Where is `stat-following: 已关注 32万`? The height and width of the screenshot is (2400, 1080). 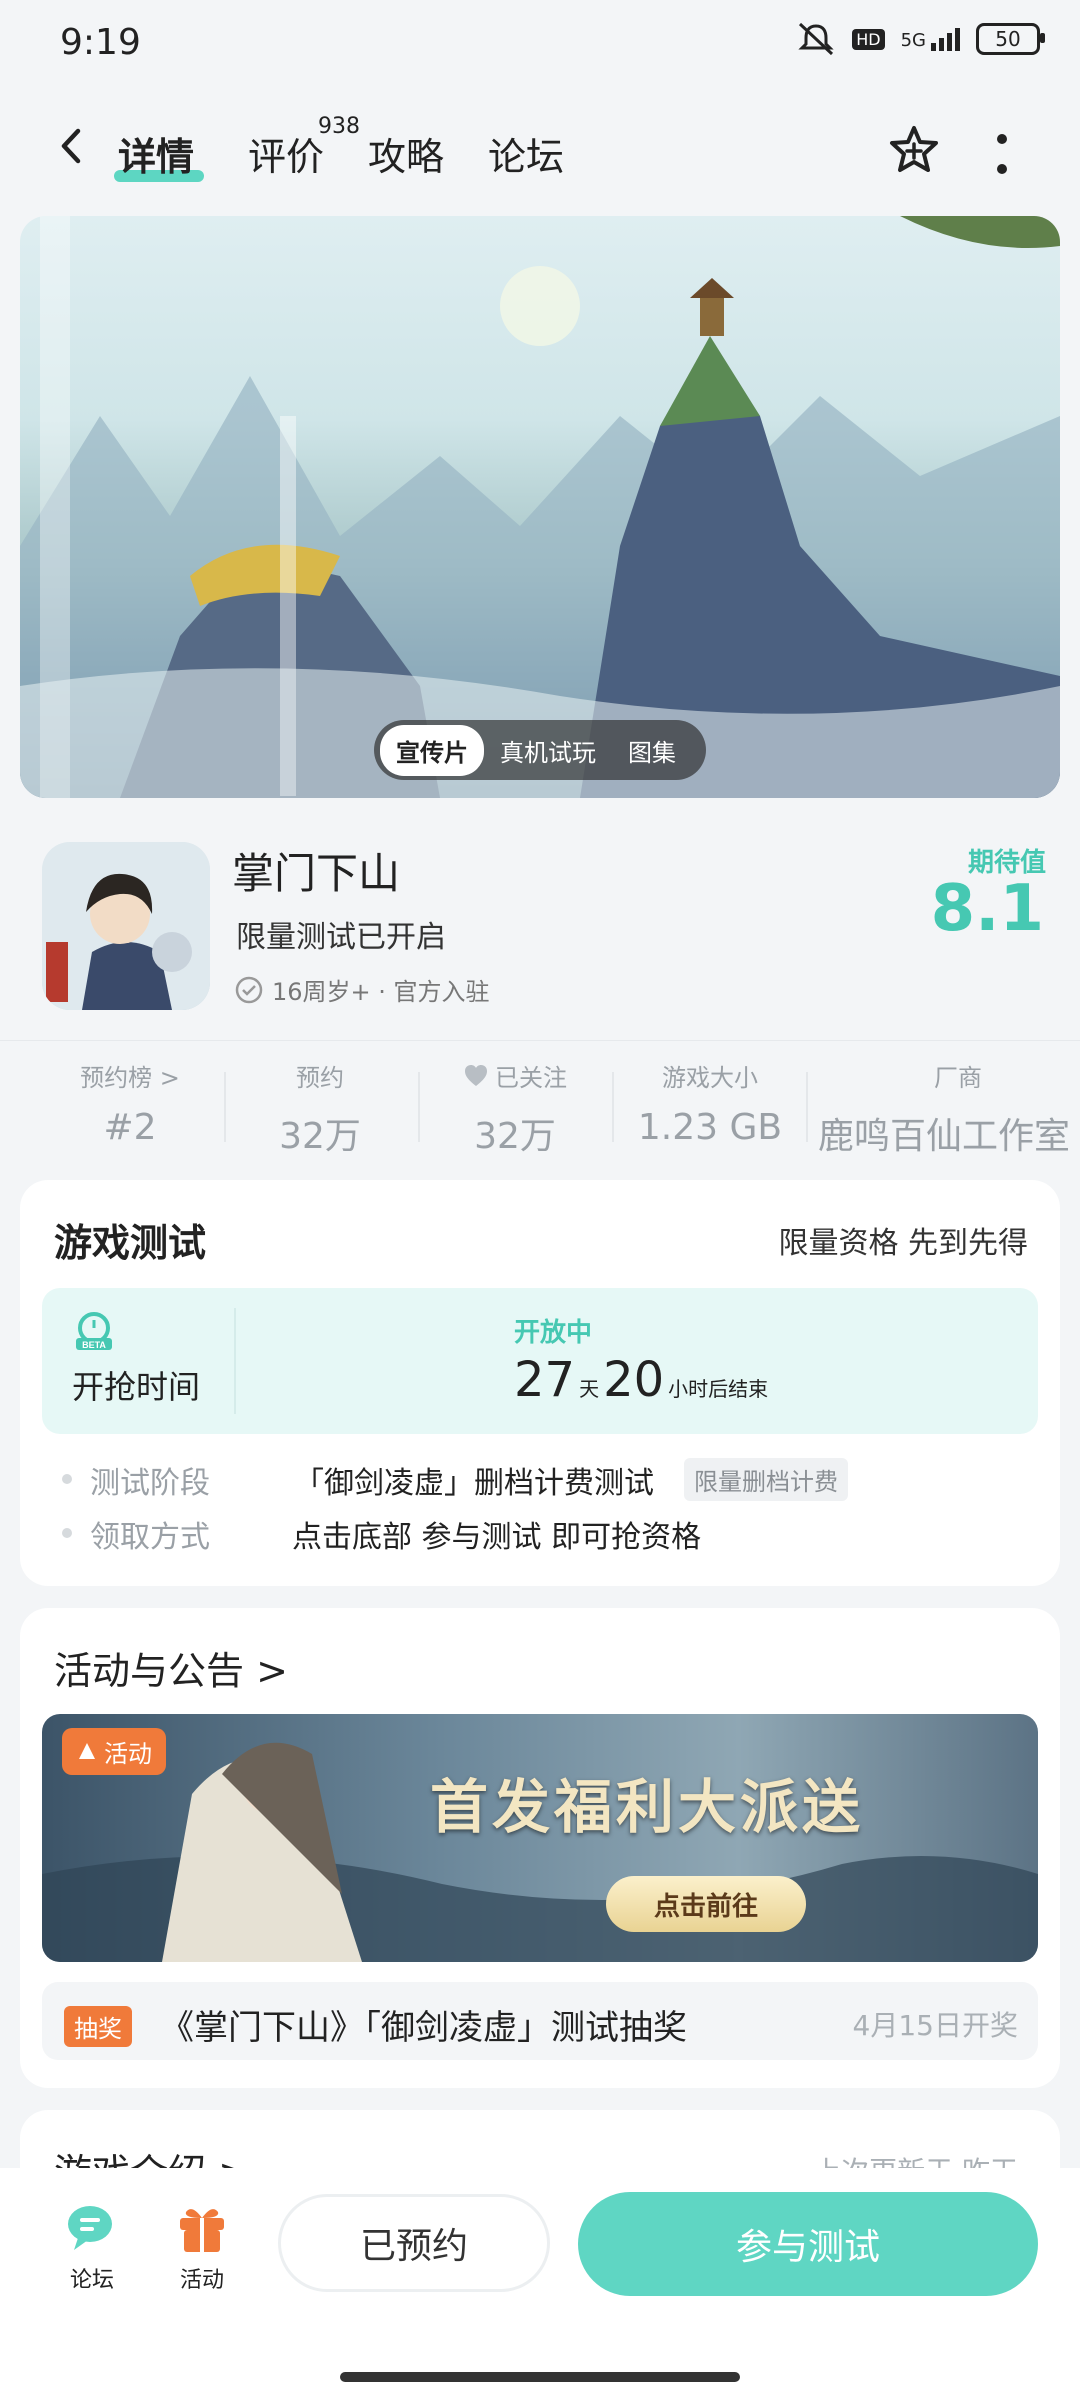
stat-following: 已关注 32万 is located at coordinates (515, 1108).